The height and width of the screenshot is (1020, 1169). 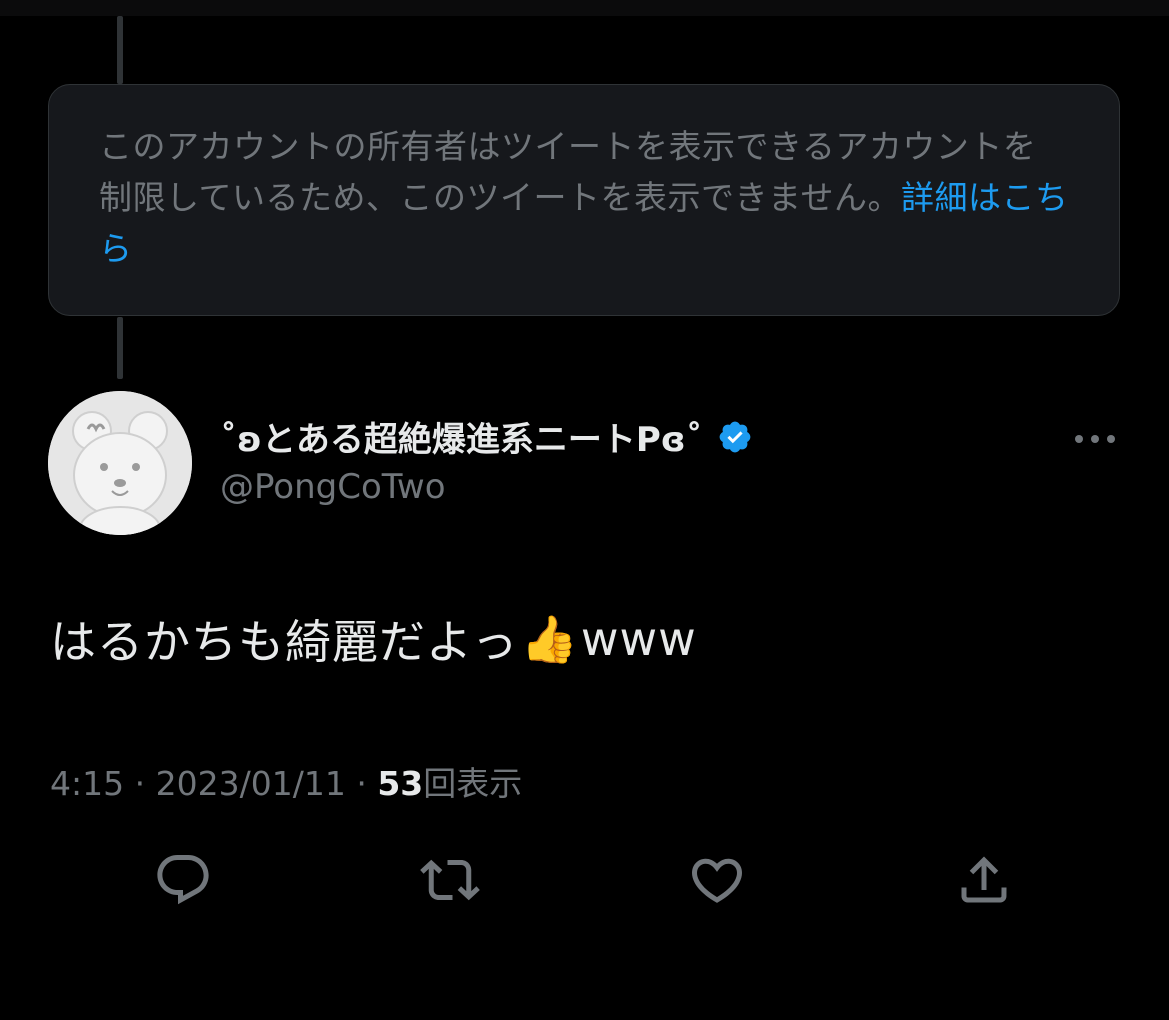 I want to click on tweet-text: はるかちも綺麗だよっ 👍 www, so click(x=373, y=639).